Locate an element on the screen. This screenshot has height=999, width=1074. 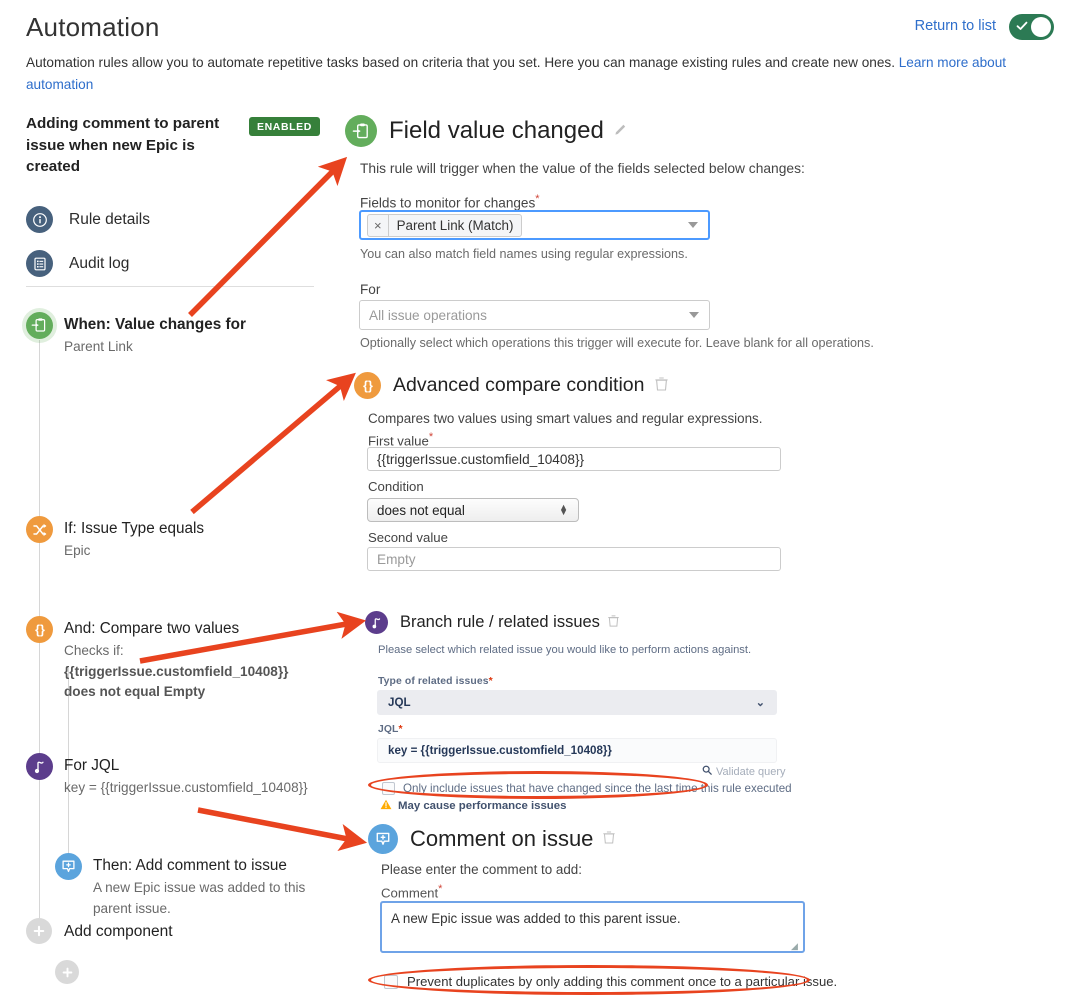
tree-node-subtitle-line3: does not equal Empty is located at coordinates (135, 692).